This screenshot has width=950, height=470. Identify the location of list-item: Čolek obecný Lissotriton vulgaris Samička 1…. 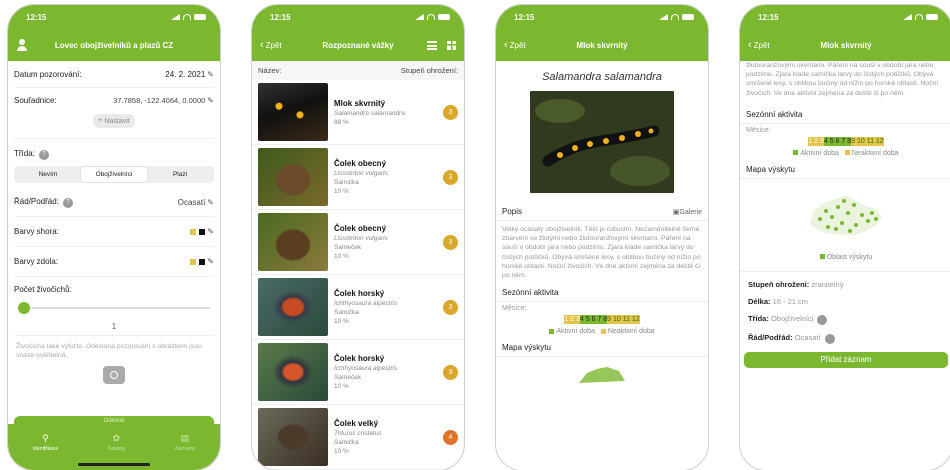
(358, 177).